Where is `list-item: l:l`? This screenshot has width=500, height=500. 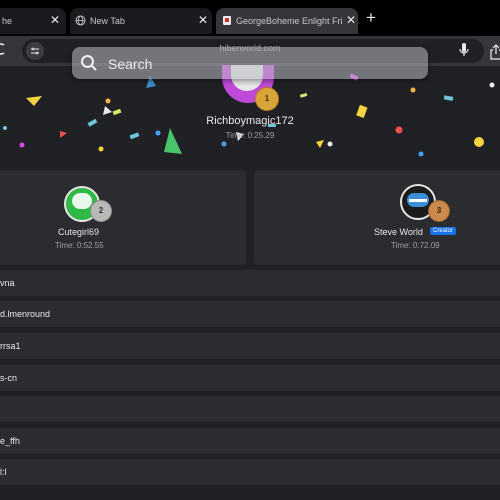 list-item: l:l is located at coordinates (250, 472).